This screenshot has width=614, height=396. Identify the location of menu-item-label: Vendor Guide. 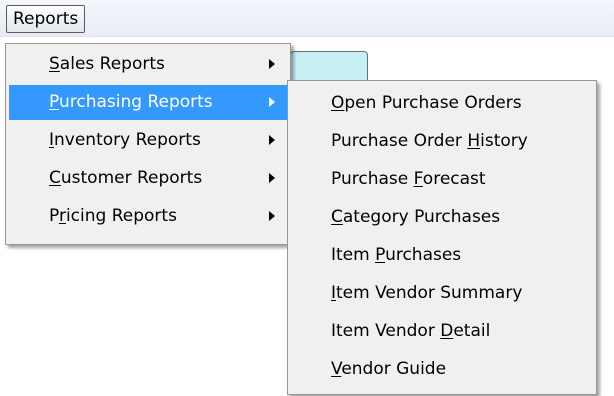
(389, 369).